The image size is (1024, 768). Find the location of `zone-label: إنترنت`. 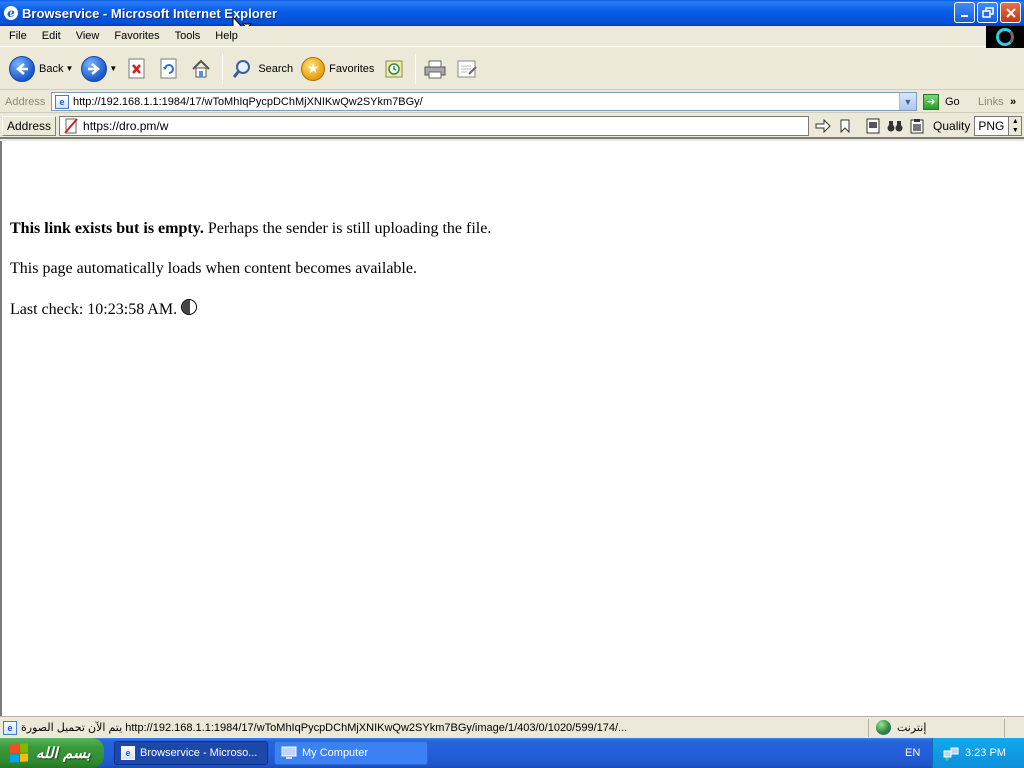

zone-label: إنترنت is located at coordinates (912, 728).